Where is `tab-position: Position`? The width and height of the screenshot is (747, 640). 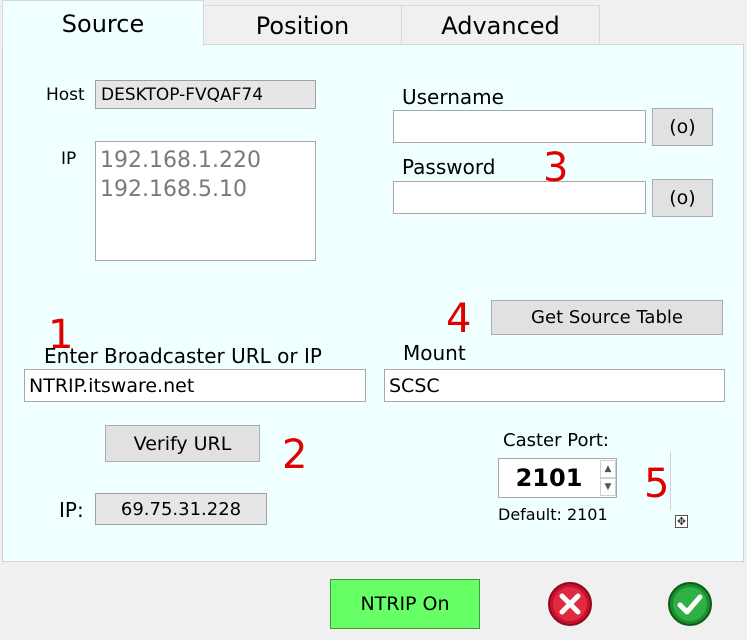
tab-position: Position is located at coordinates (302, 25).